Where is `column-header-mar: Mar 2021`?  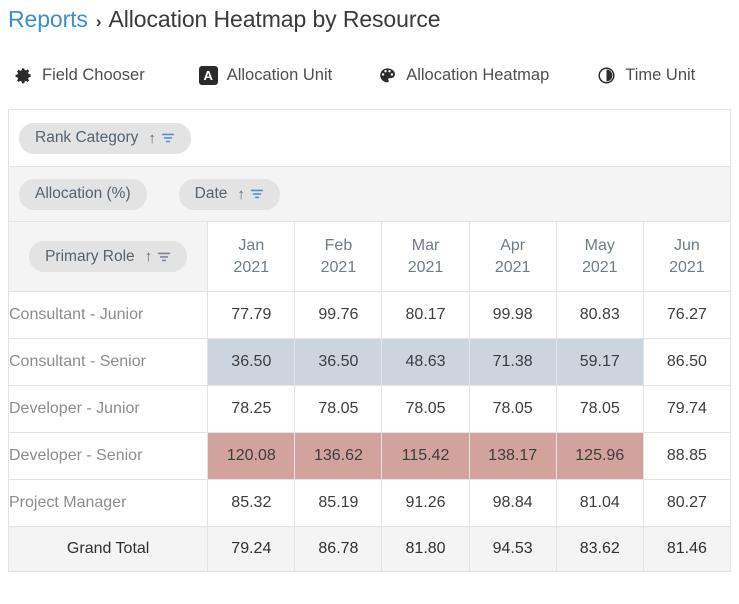
column-header-mar: Mar 2021 is located at coordinates (425, 256).